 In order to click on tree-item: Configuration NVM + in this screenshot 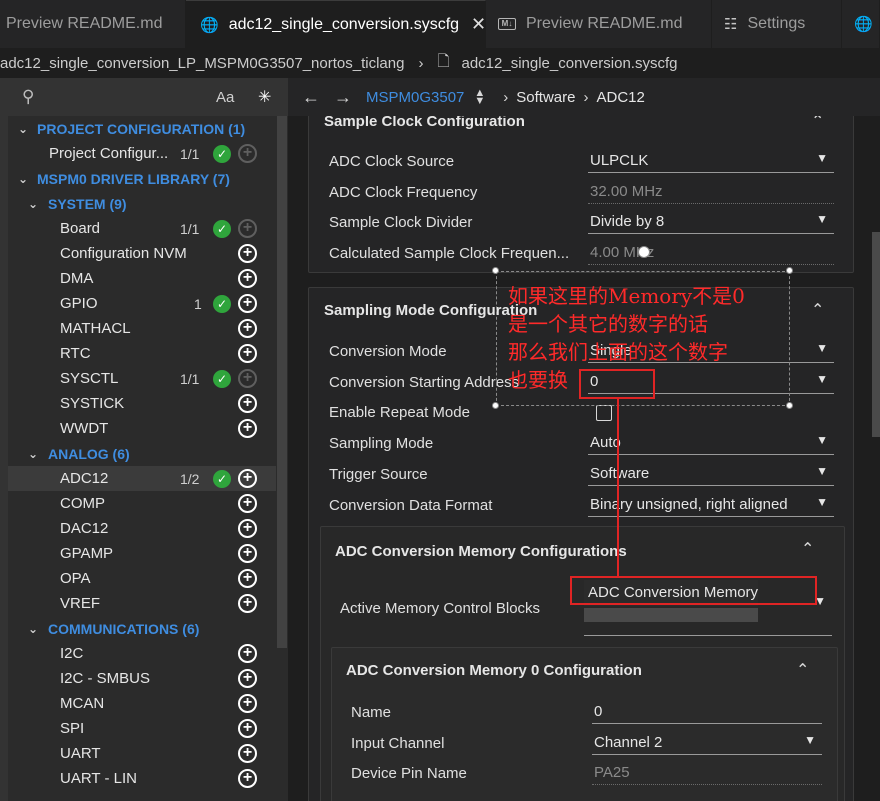, I will do `click(142, 253)`.